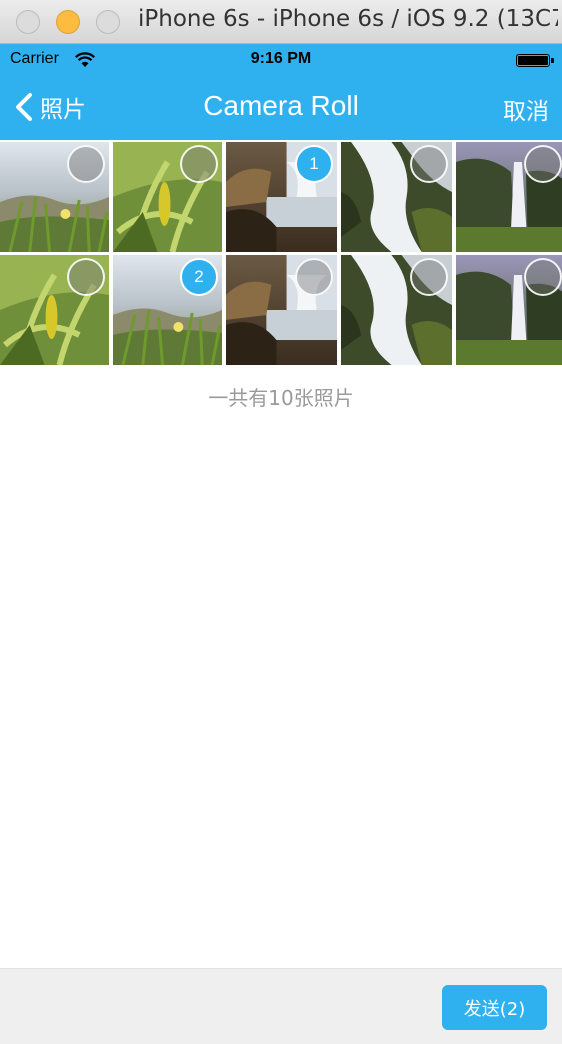  What do you see at coordinates (281, 398) in the screenshot?
I see `photo-count-label: 一共有10张照片` at bounding box center [281, 398].